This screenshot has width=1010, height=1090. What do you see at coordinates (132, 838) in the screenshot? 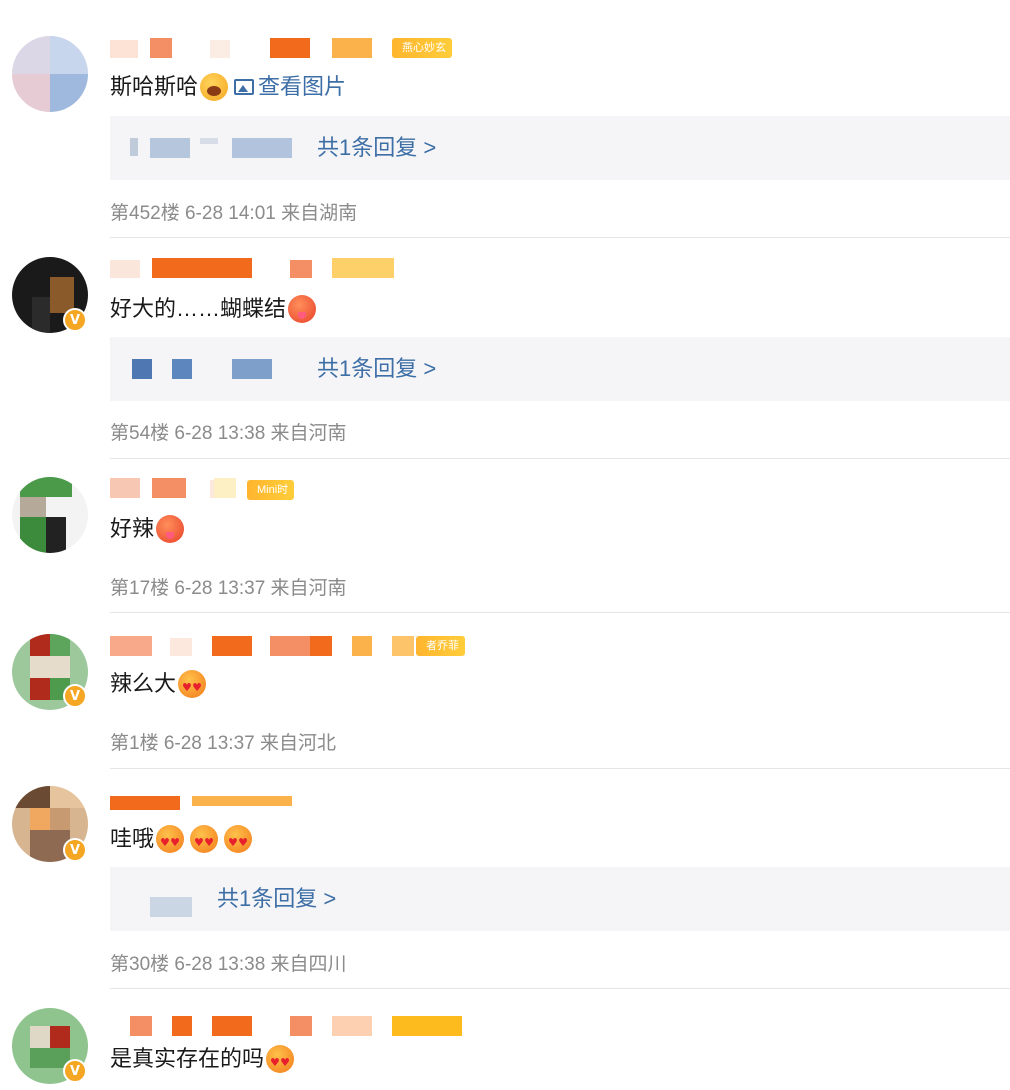
I see `comment-body: 哇哦` at bounding box center [132, 838].